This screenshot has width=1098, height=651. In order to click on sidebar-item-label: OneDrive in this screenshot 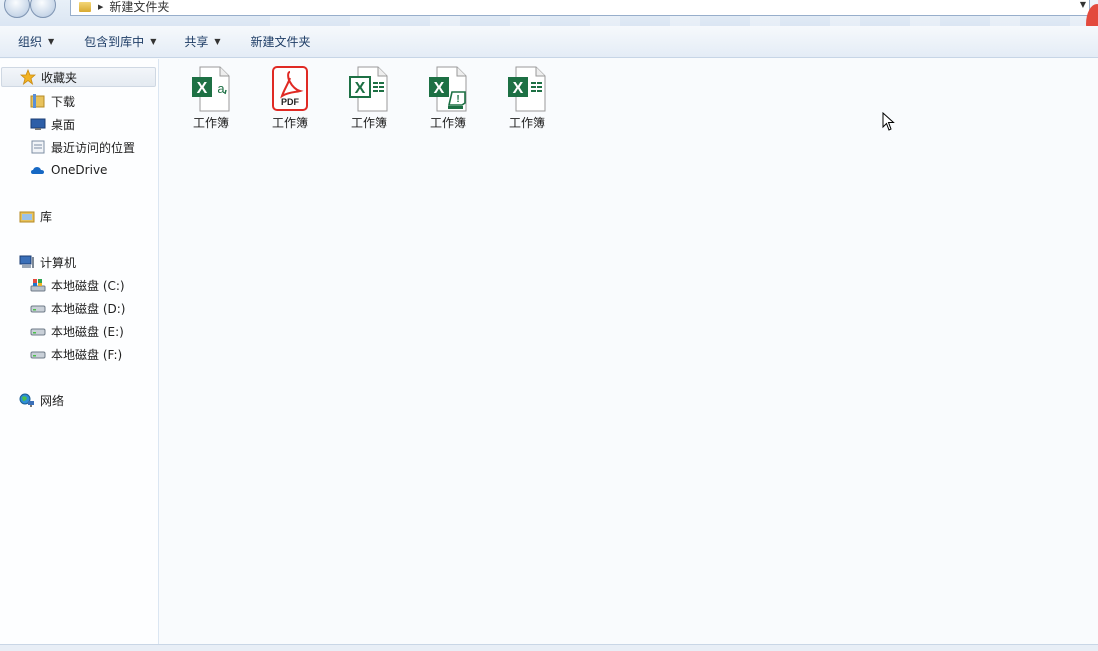, I will do `click(79, 170)`.